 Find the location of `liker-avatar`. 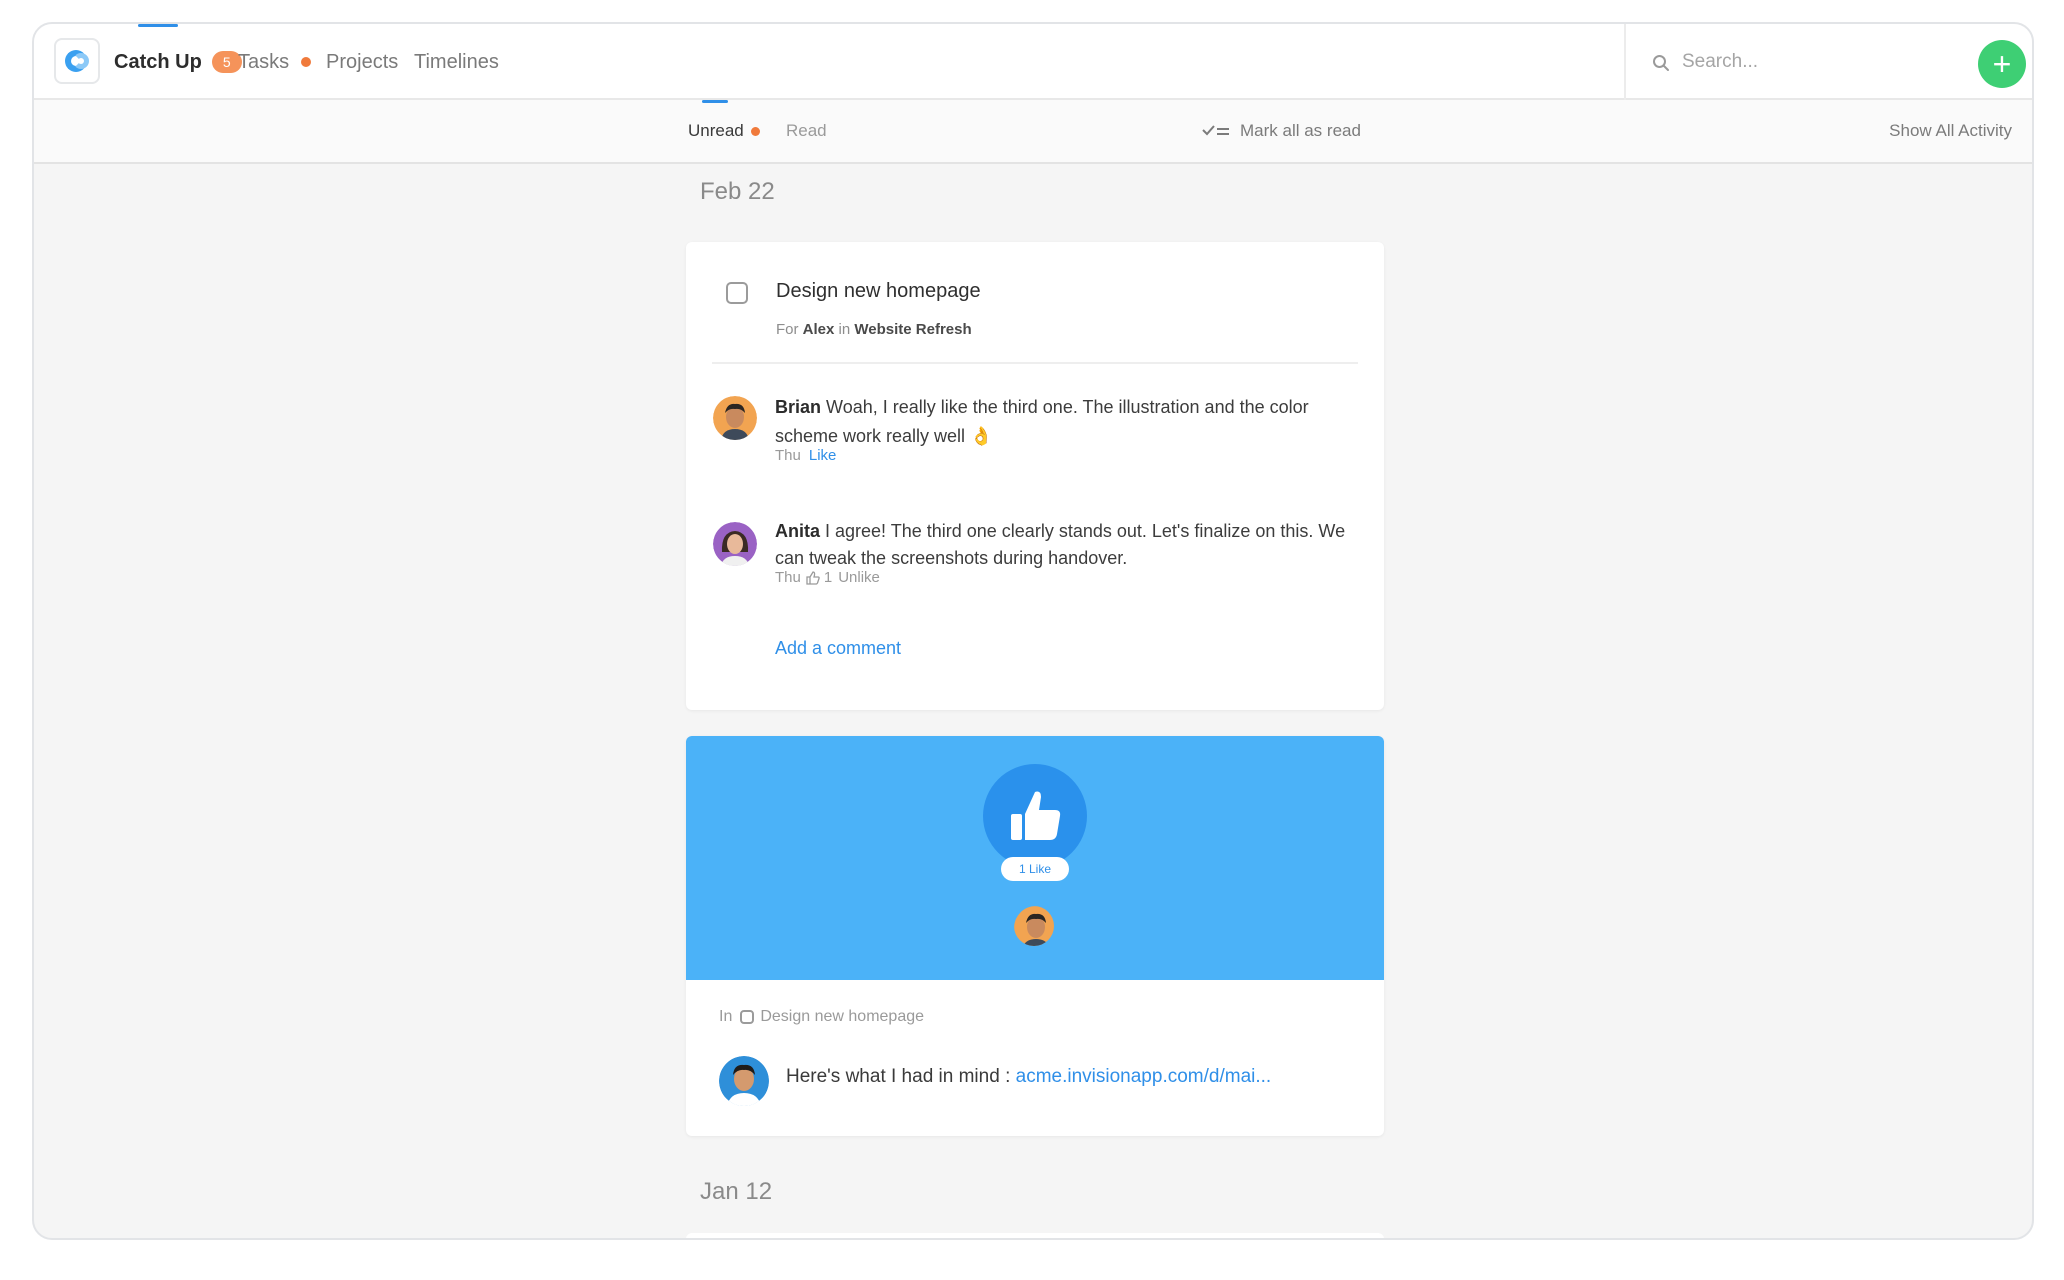

liker-avatar is located at coordinates (1034, 926).